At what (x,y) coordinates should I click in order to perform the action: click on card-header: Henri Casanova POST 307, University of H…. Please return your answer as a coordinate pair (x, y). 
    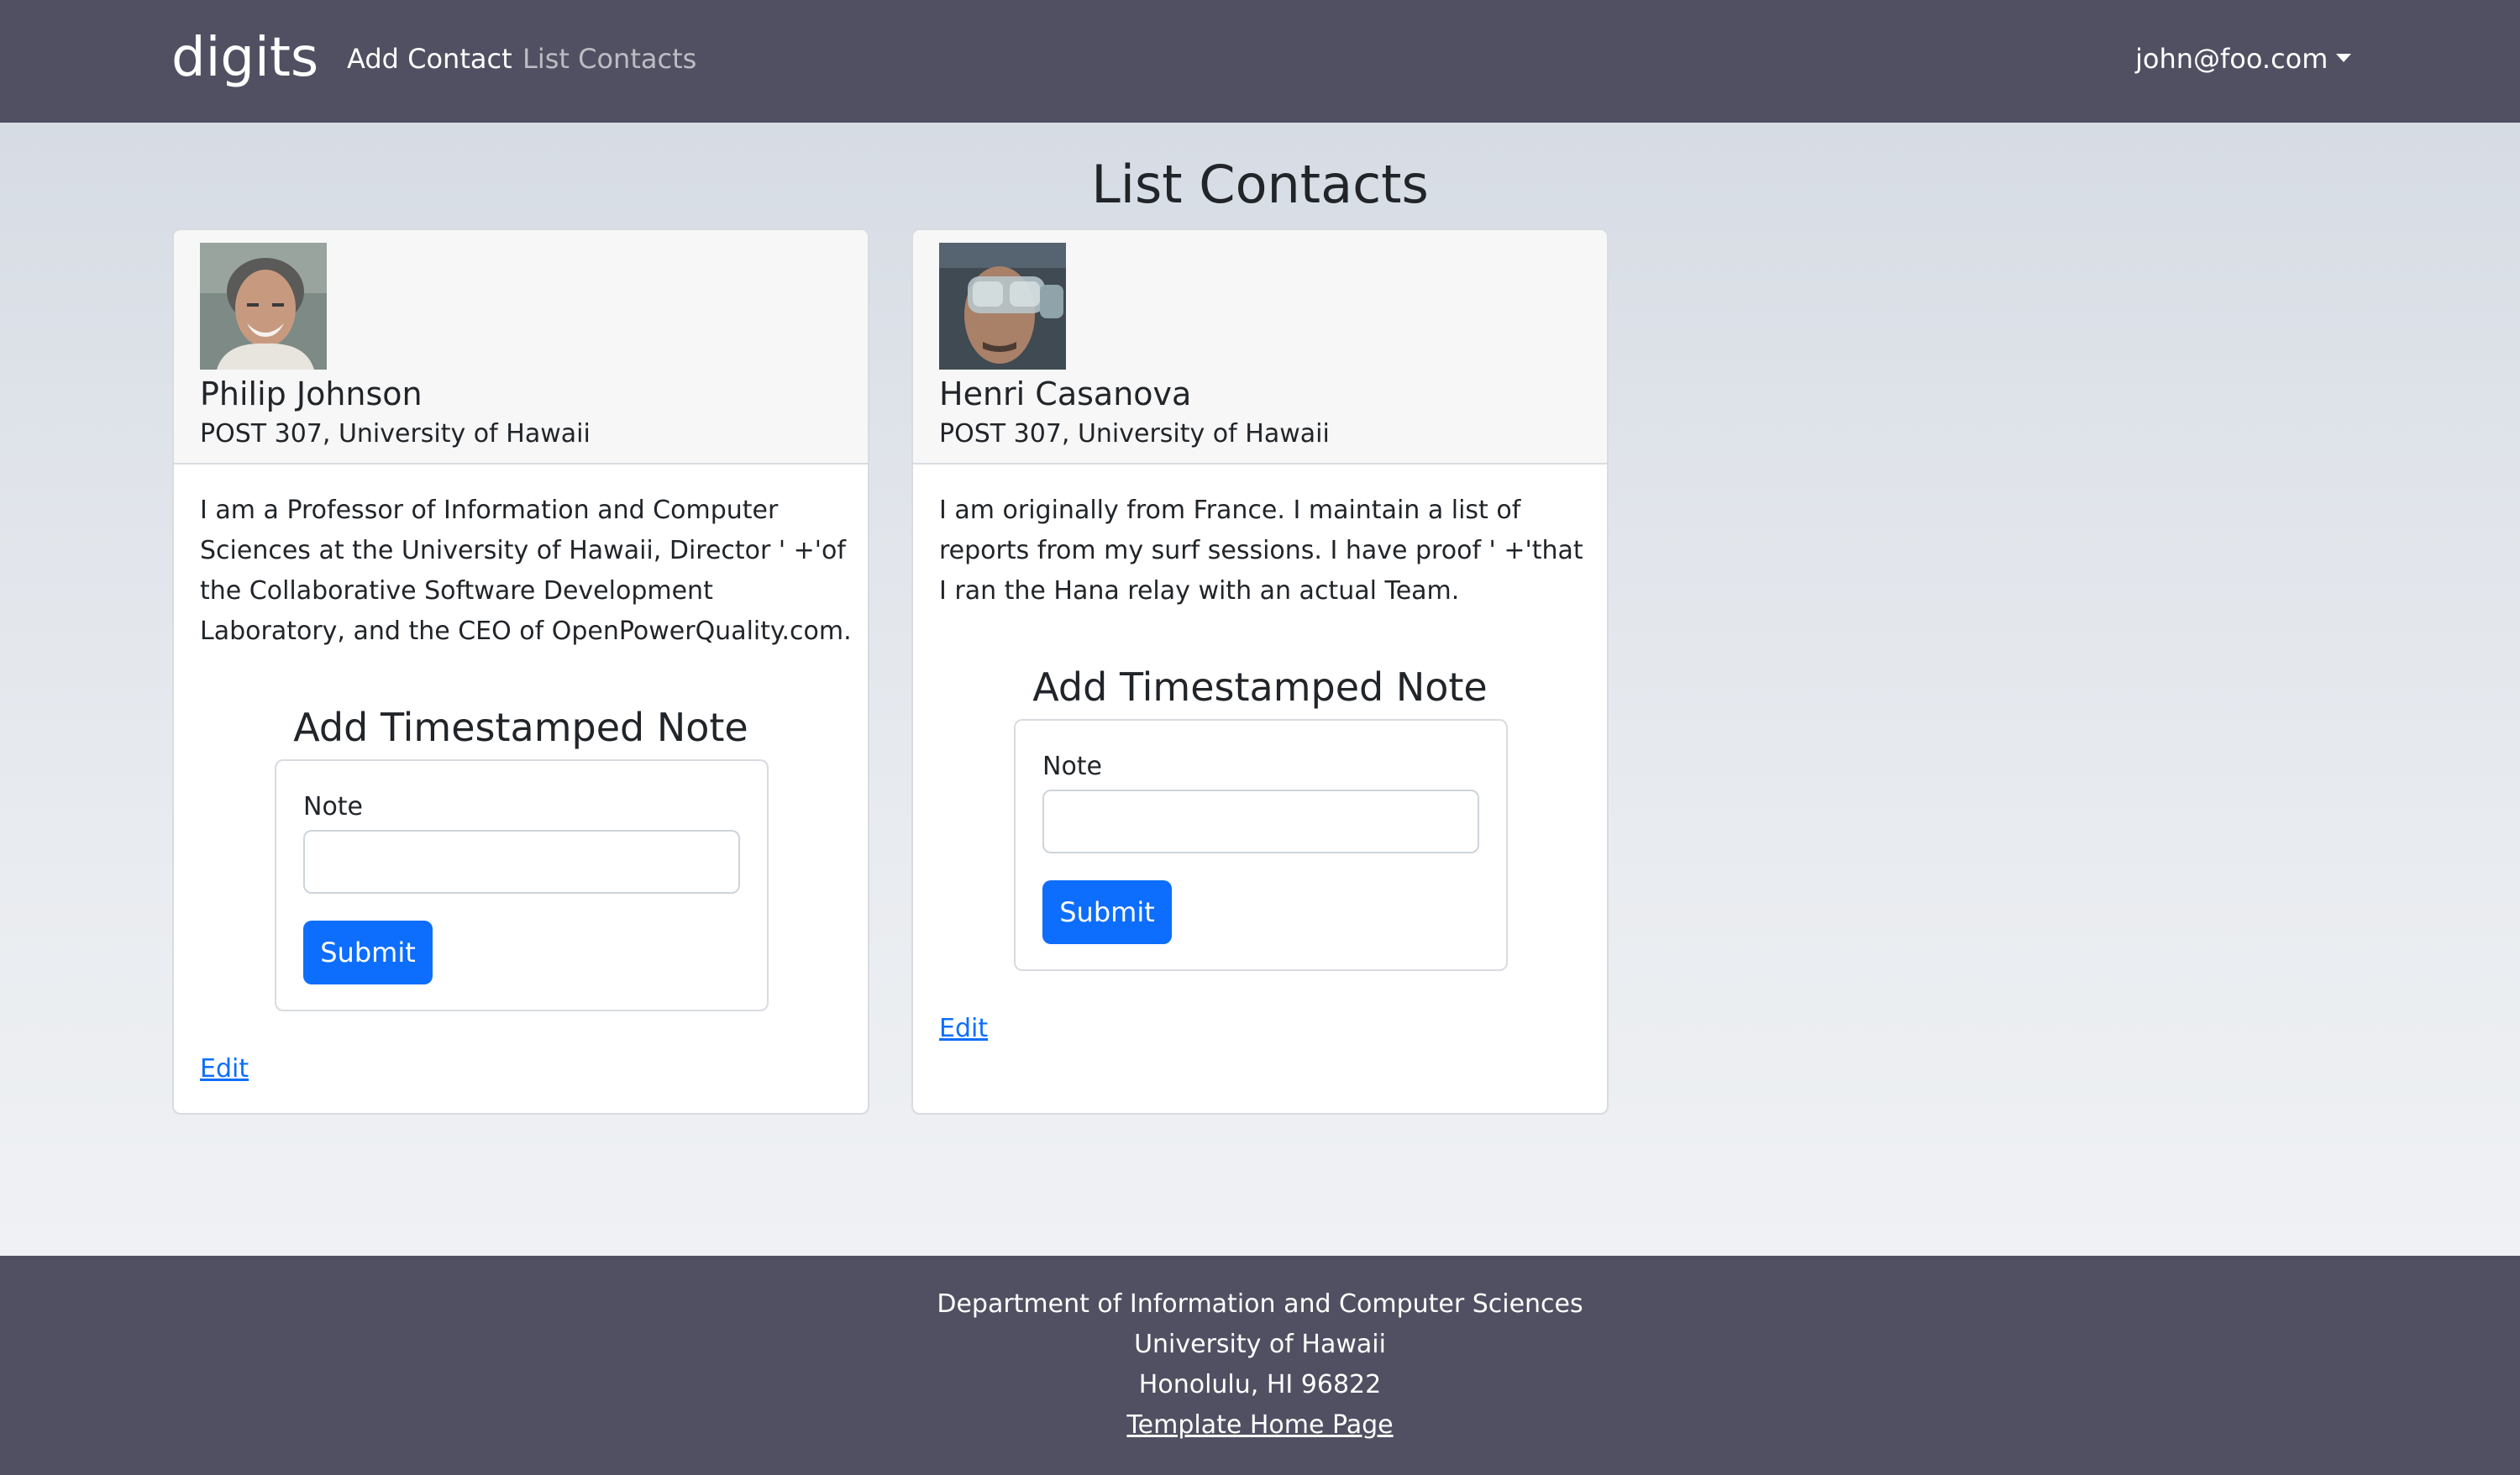
    Looking at the image, I should click on (1260, 347).